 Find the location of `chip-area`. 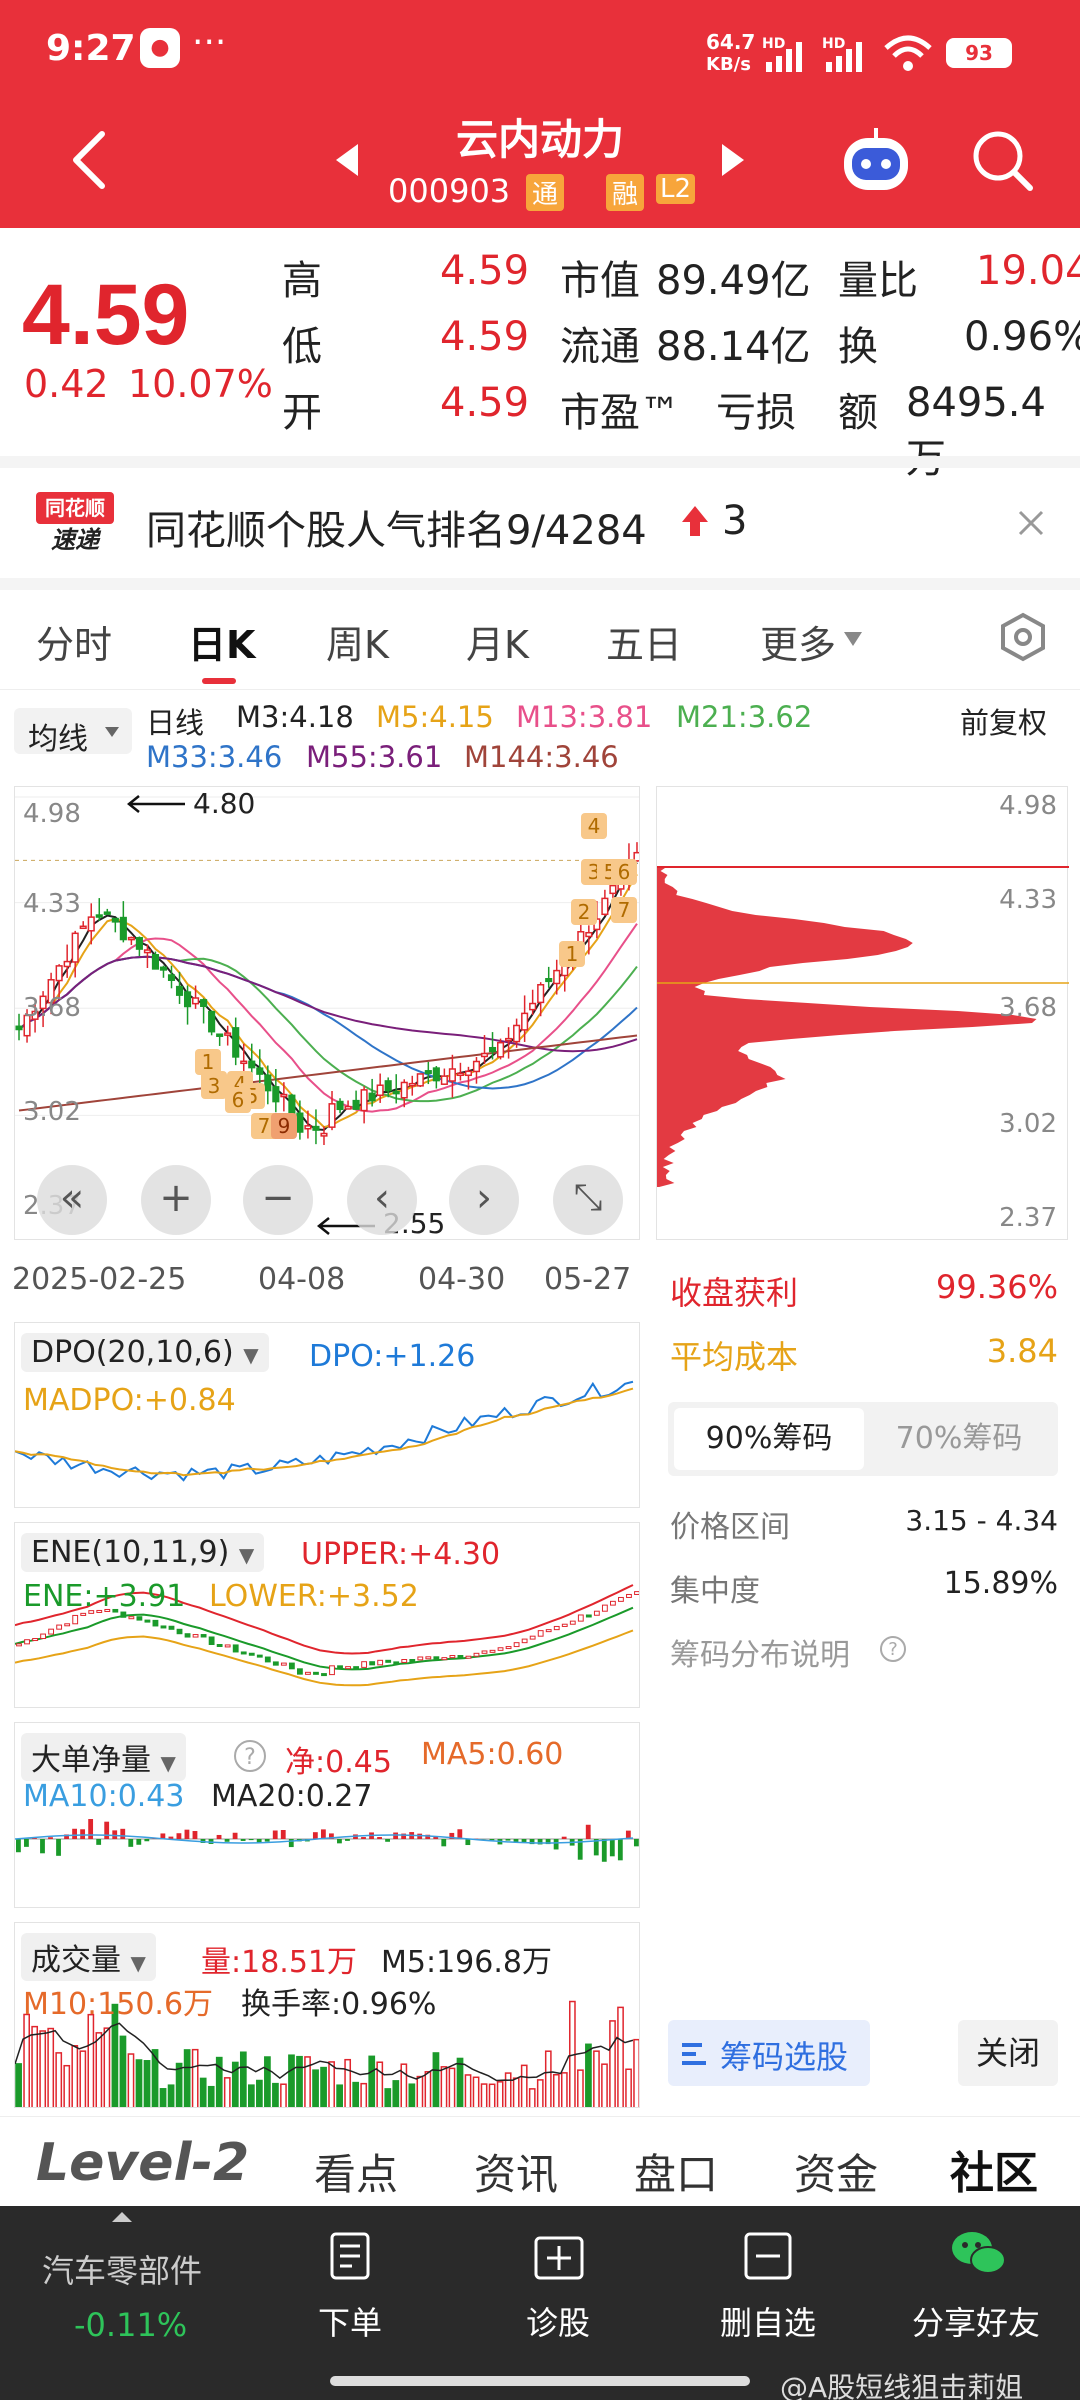

chip-area is located at coordinates (847, 1027).